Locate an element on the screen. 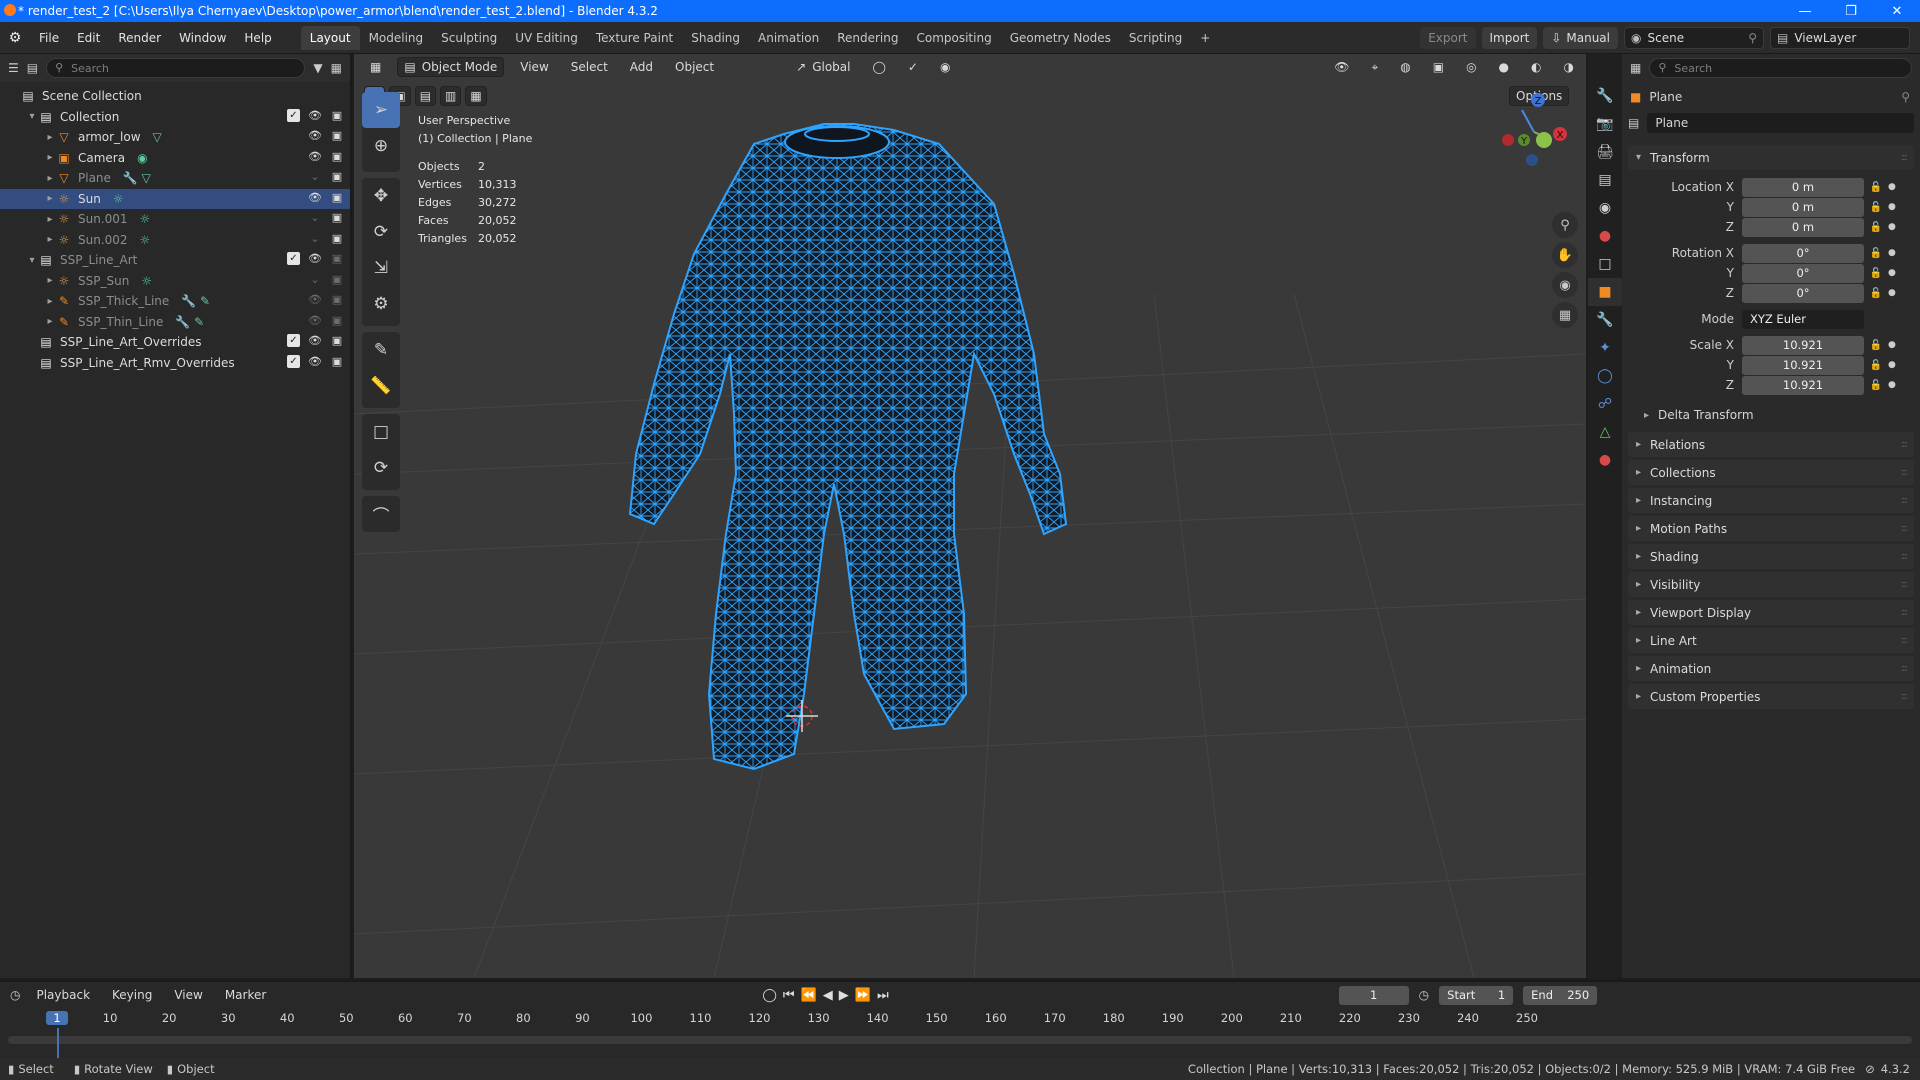  view-layer-tab-icon: ▤ is located at coordinates (1605, 180).